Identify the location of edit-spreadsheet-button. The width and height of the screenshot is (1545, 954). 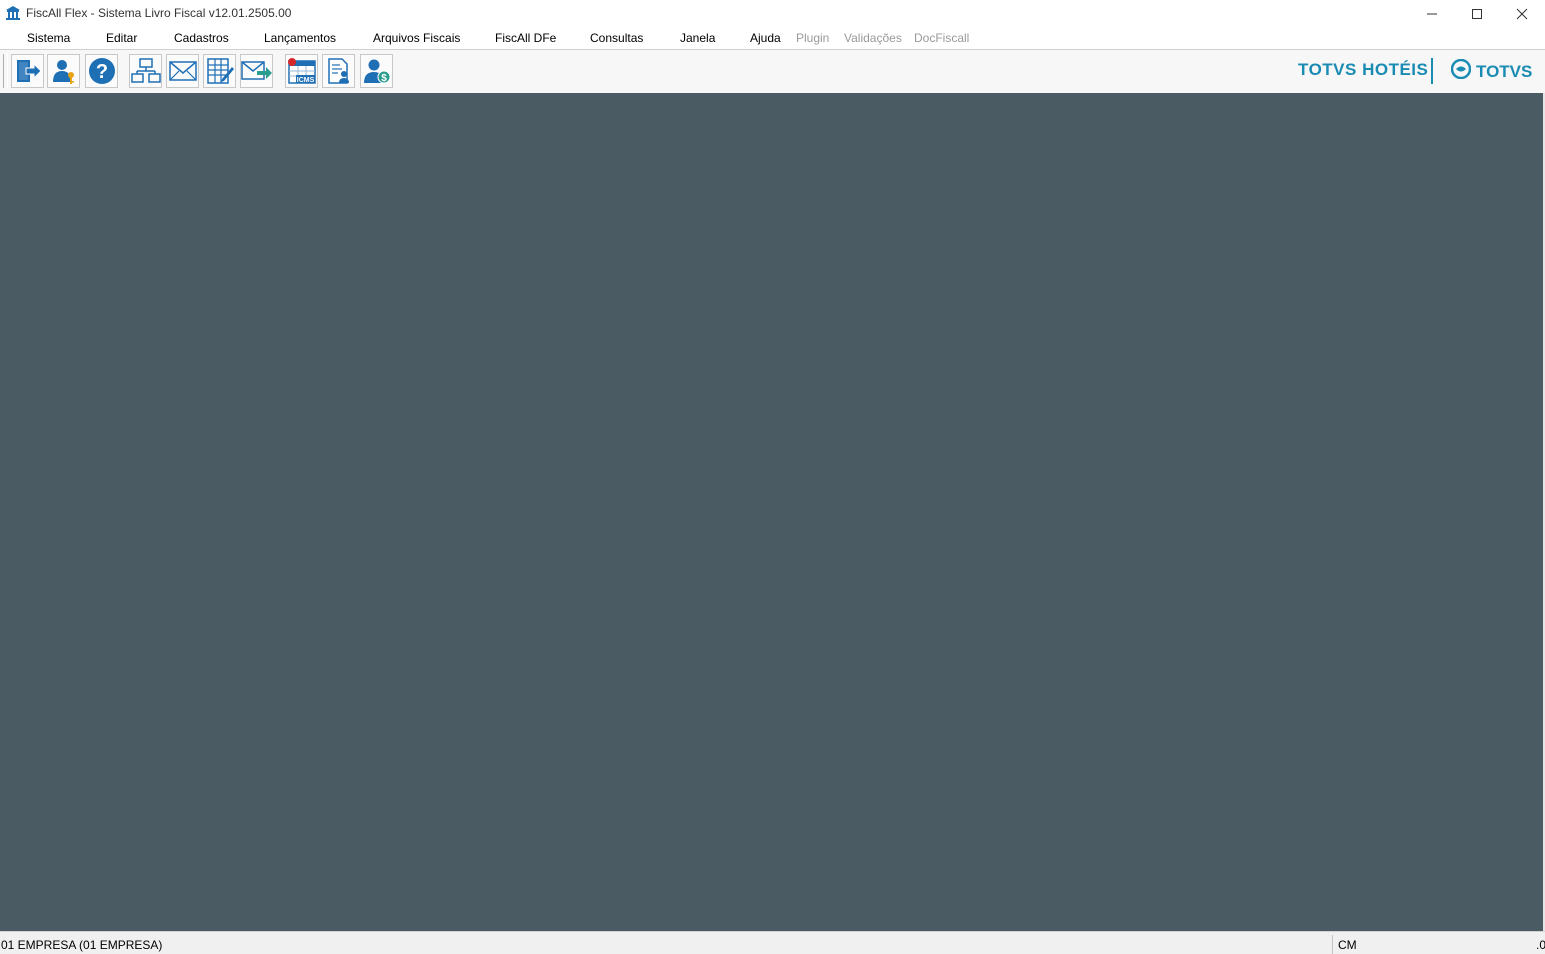
(219, 71).